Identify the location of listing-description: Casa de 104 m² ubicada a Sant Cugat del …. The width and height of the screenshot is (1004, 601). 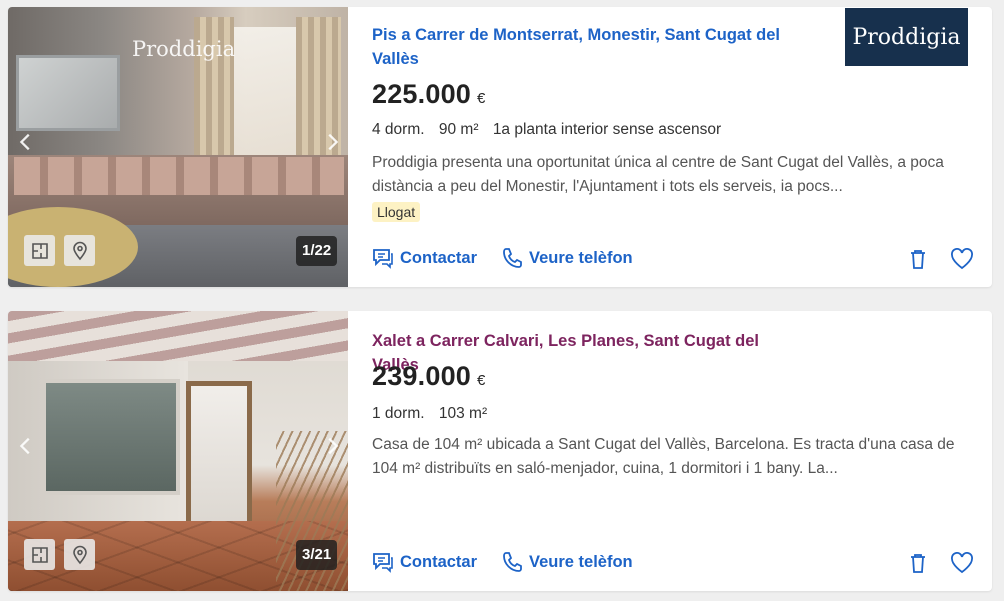
(672, 457).